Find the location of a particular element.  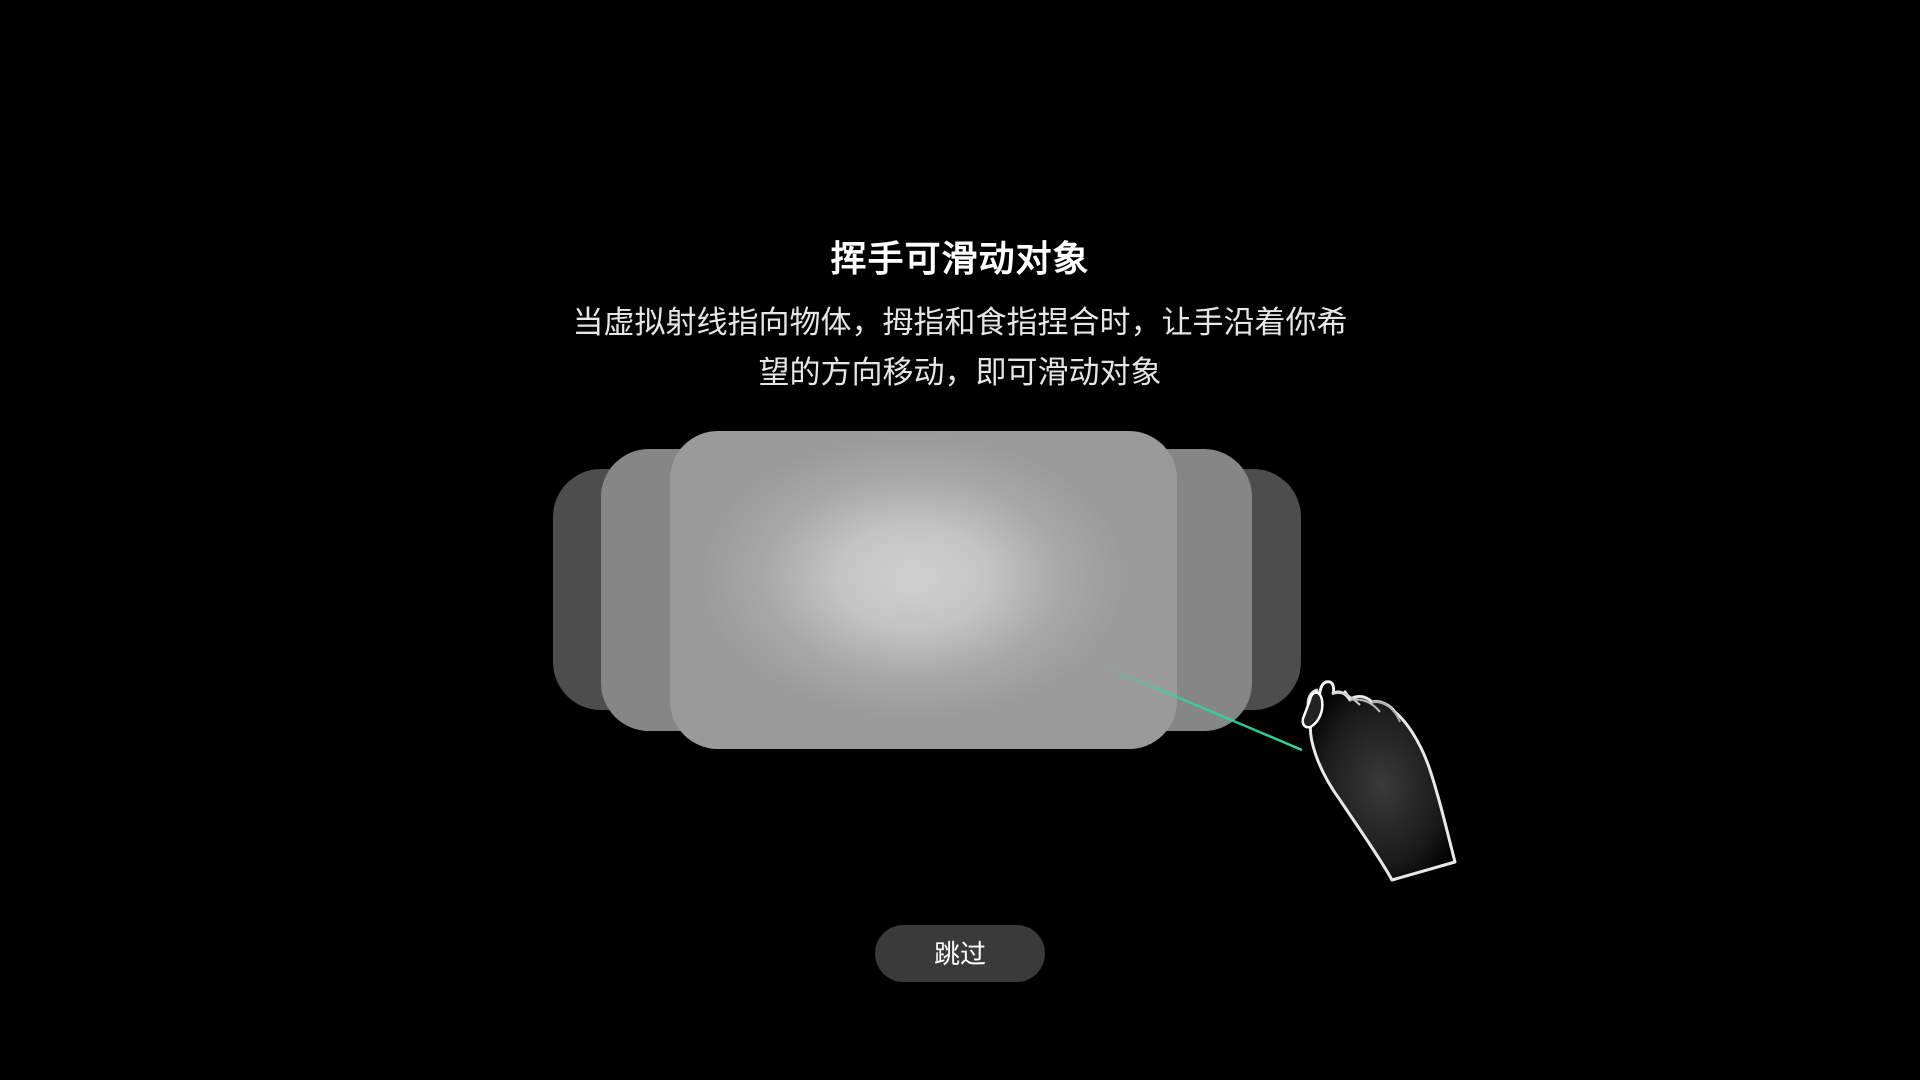

virtual-ray is located at coordinates (1196, 705).